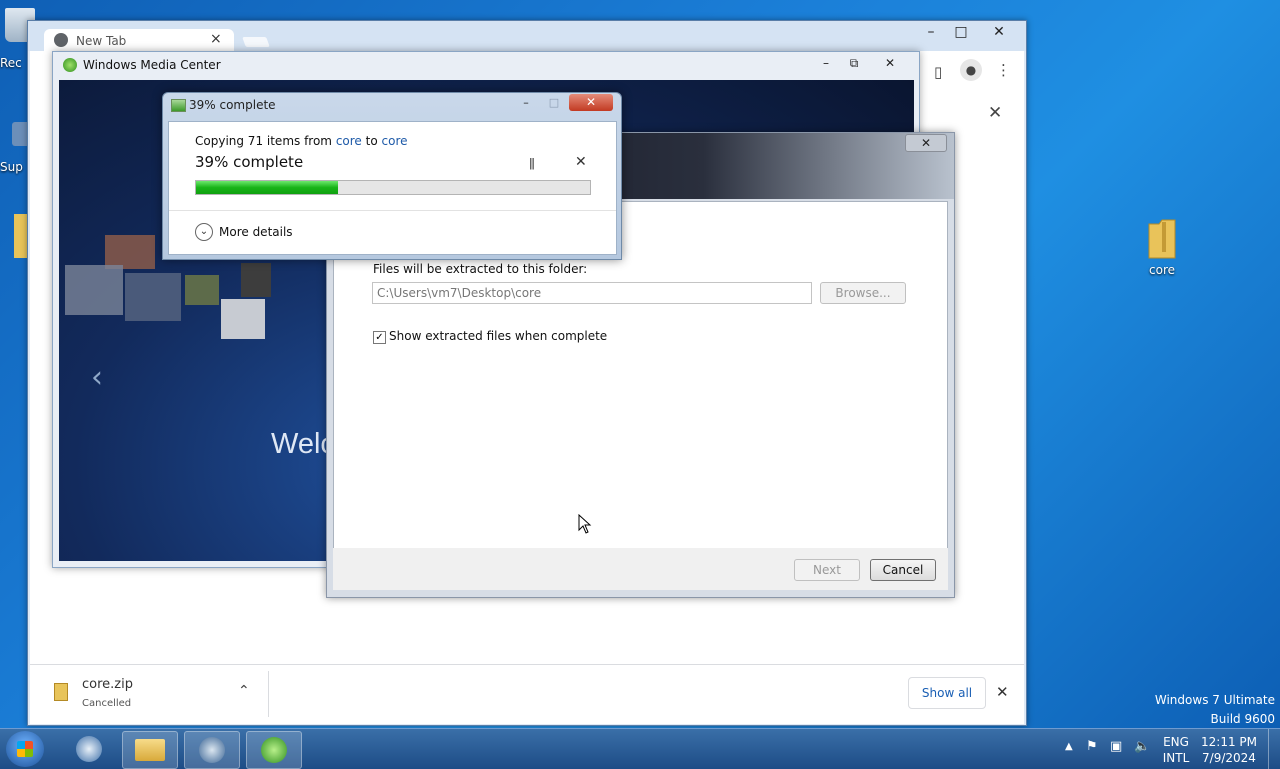  Describe the element at coordinates (1162, 270) in the screenshot. I see `core-folder-label: core` at that location.